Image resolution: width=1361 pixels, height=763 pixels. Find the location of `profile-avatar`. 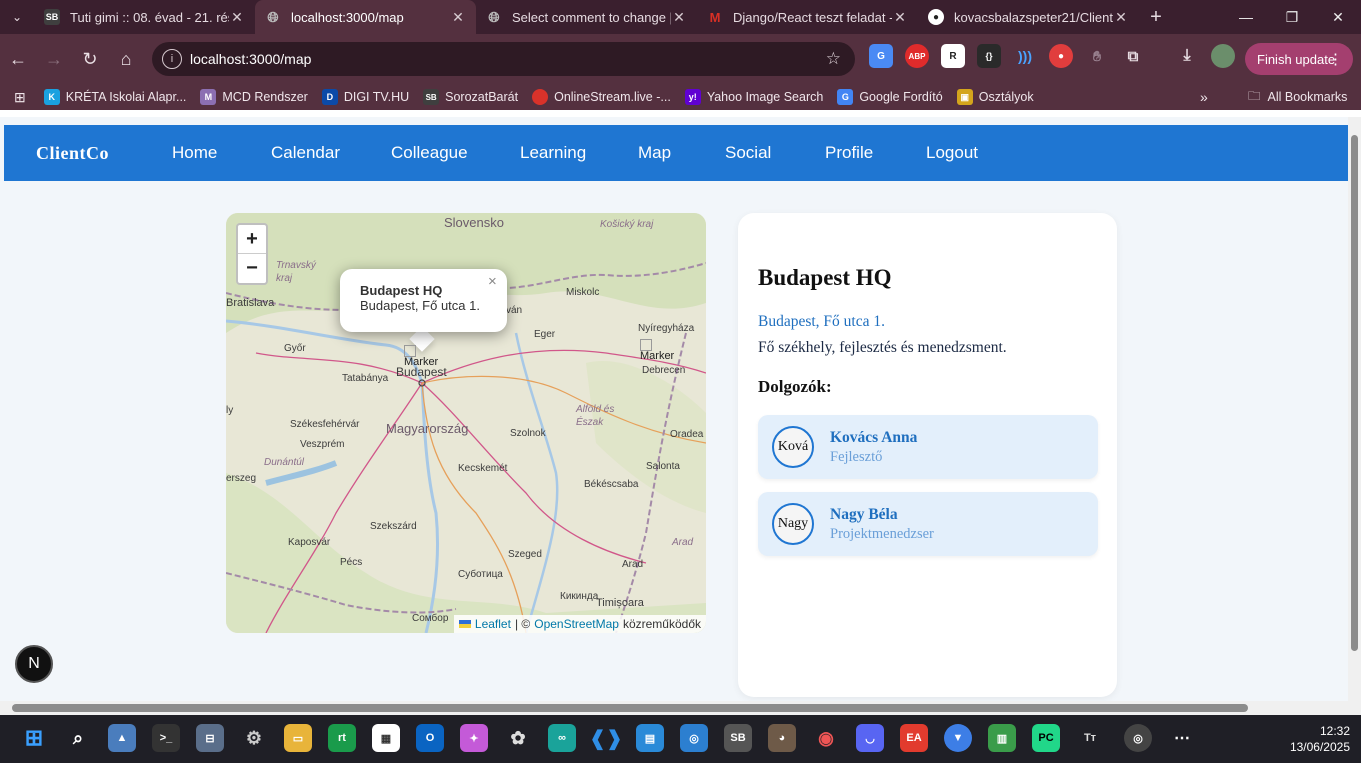

profile-avatar is located at coordinates (1223, 56).